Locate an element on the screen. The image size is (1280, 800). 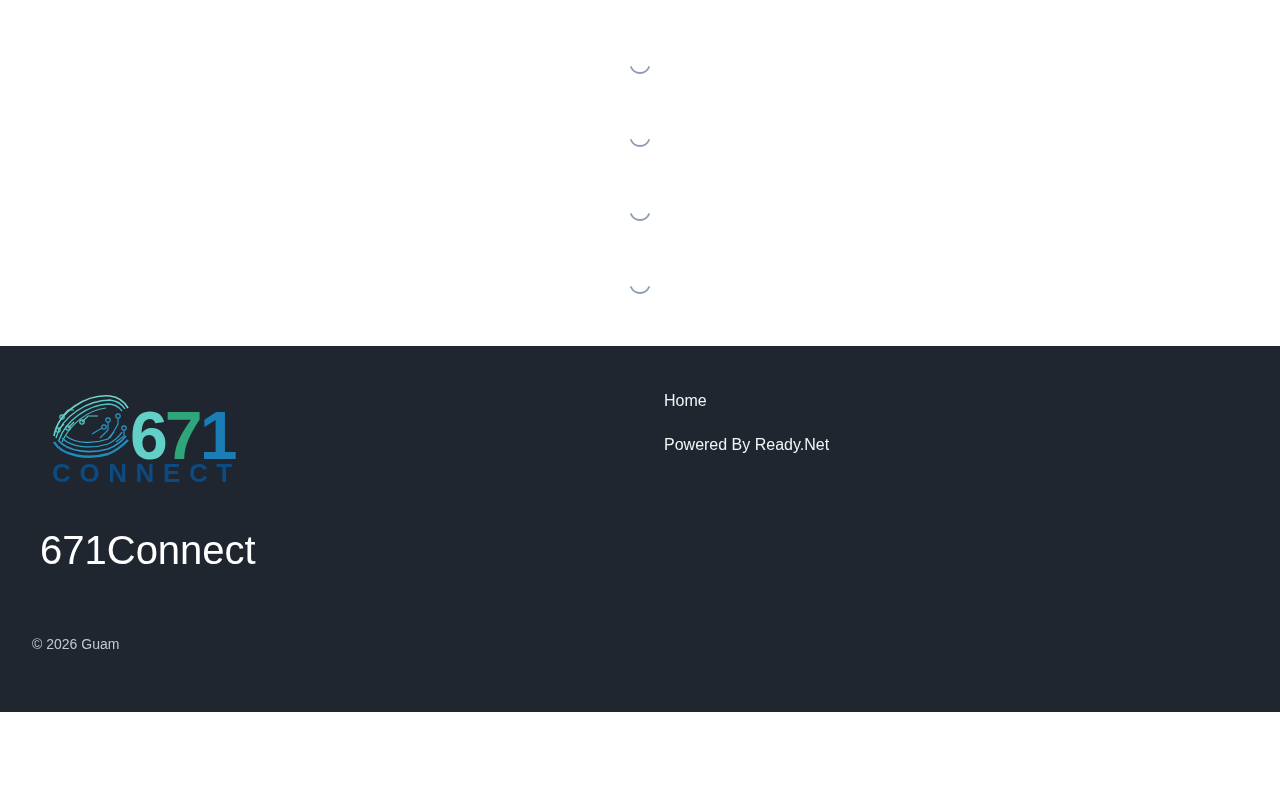
footer-link: Home is located at coordinates (685, 401).